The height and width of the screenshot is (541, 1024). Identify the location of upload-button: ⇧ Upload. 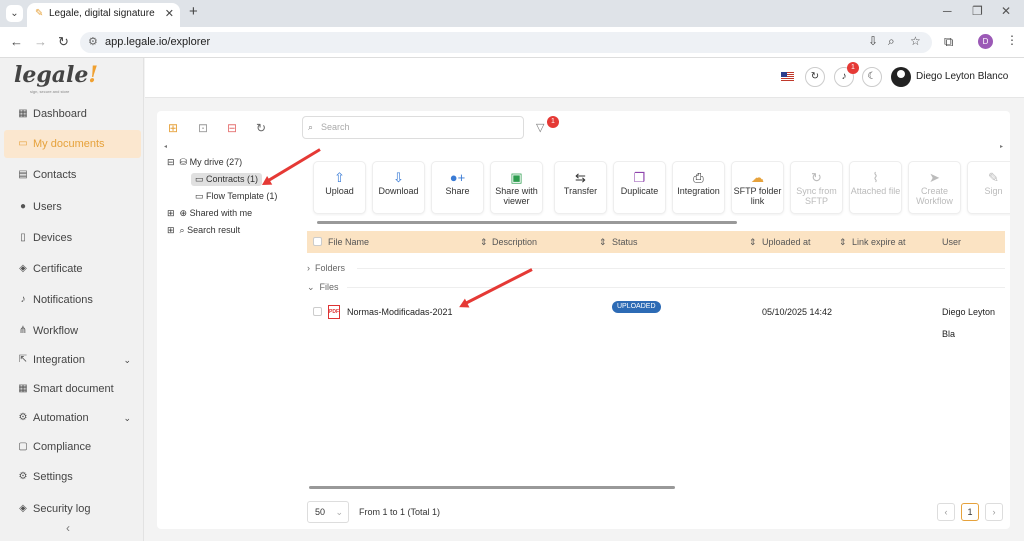
(339, 187).